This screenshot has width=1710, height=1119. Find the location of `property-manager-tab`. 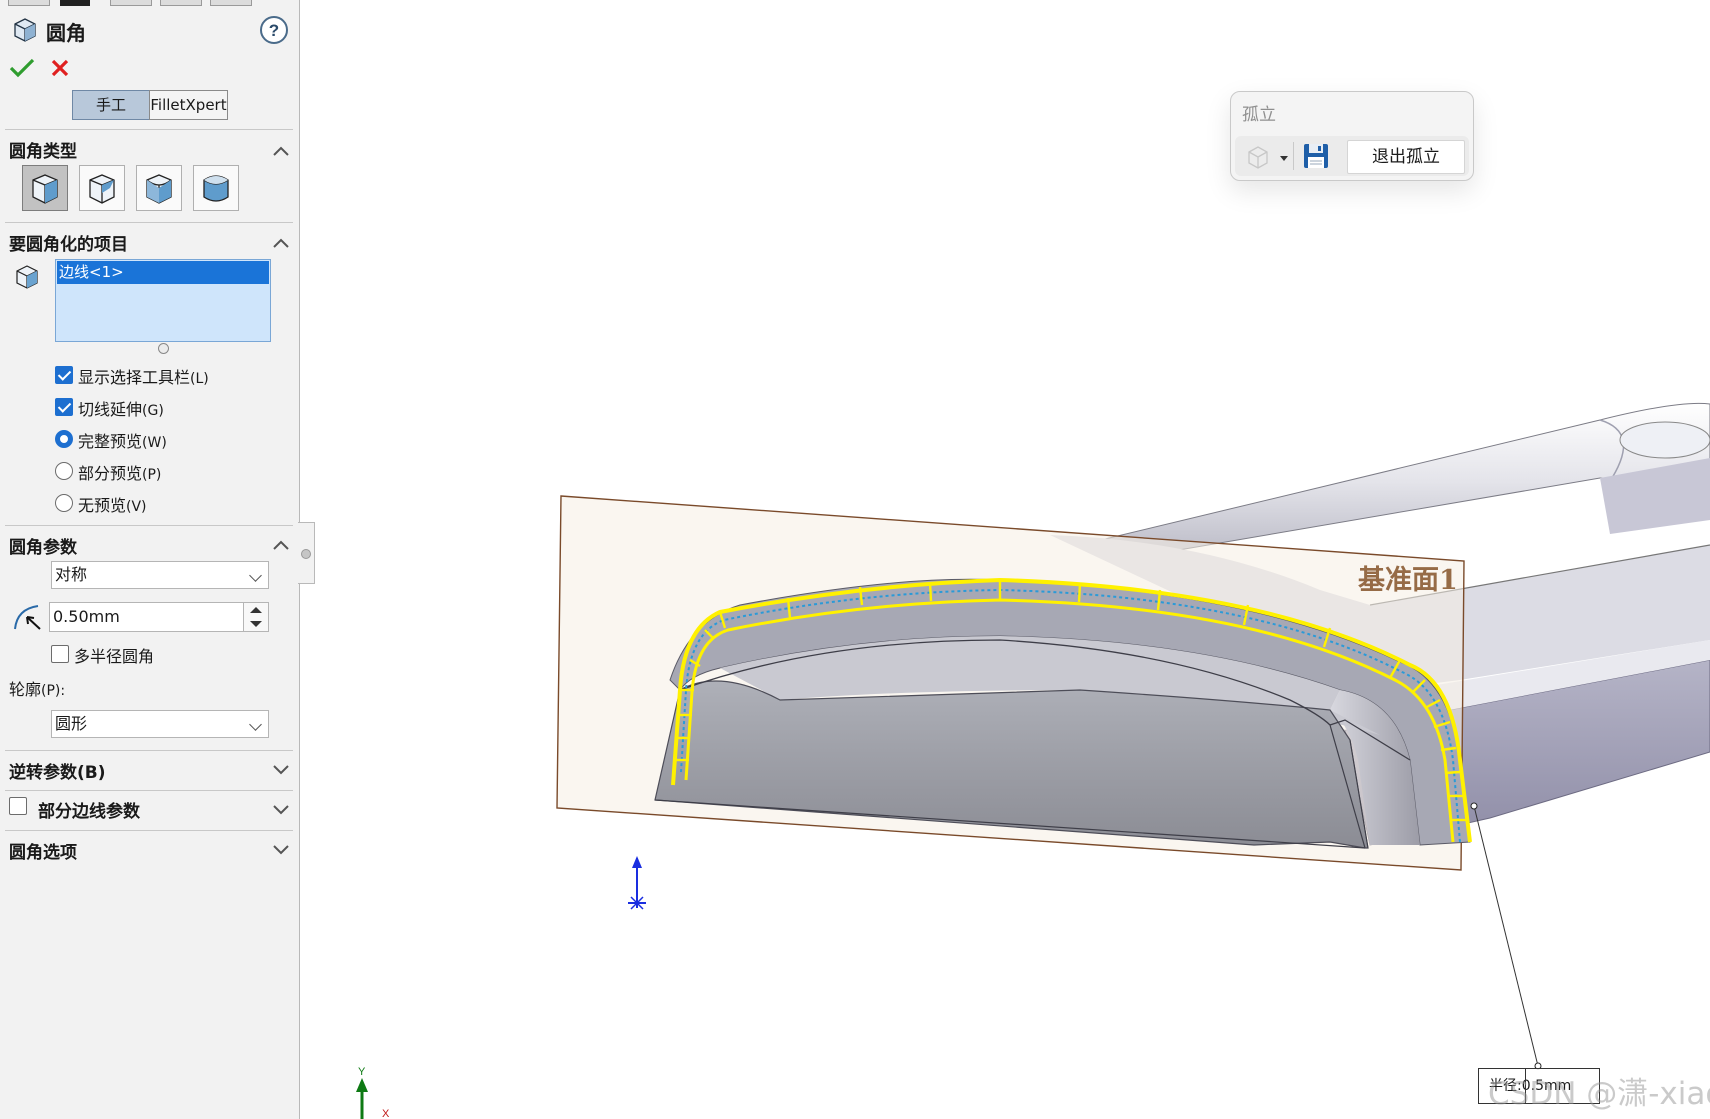

property-manager-tab is located at coordinates (75, 3).